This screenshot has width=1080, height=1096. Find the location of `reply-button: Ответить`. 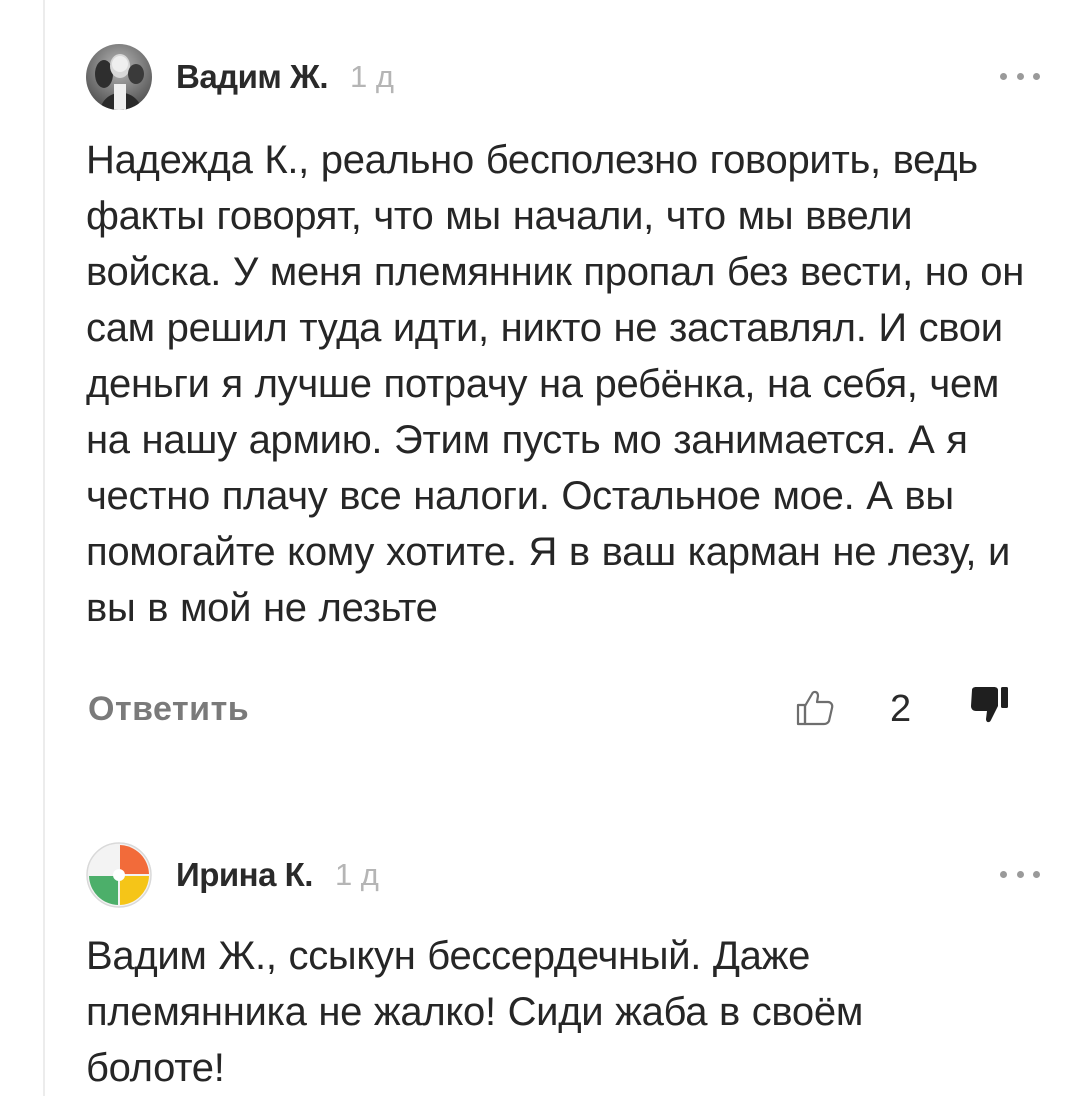

reply-button: Ответить is located at coordinates (168, 709).